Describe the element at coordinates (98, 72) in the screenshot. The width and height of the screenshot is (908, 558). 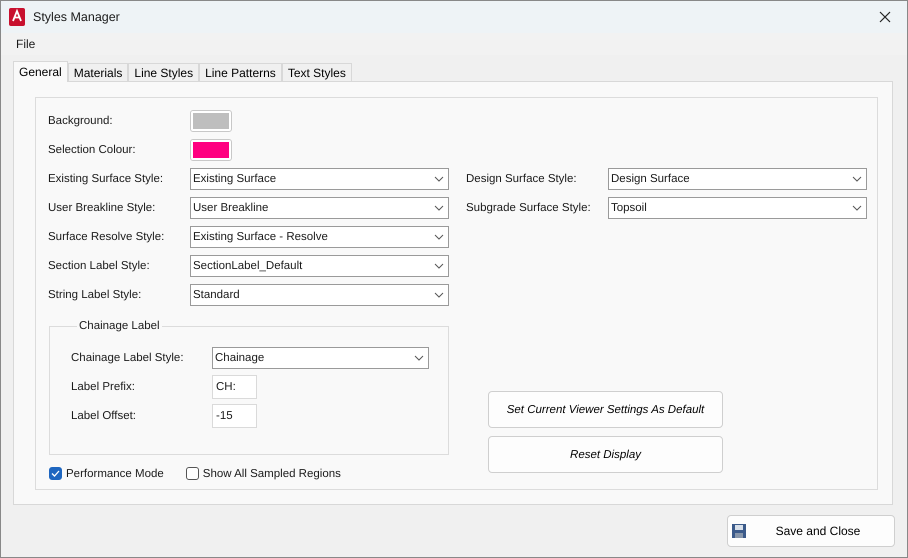
I see `tab: Materials` at that location.